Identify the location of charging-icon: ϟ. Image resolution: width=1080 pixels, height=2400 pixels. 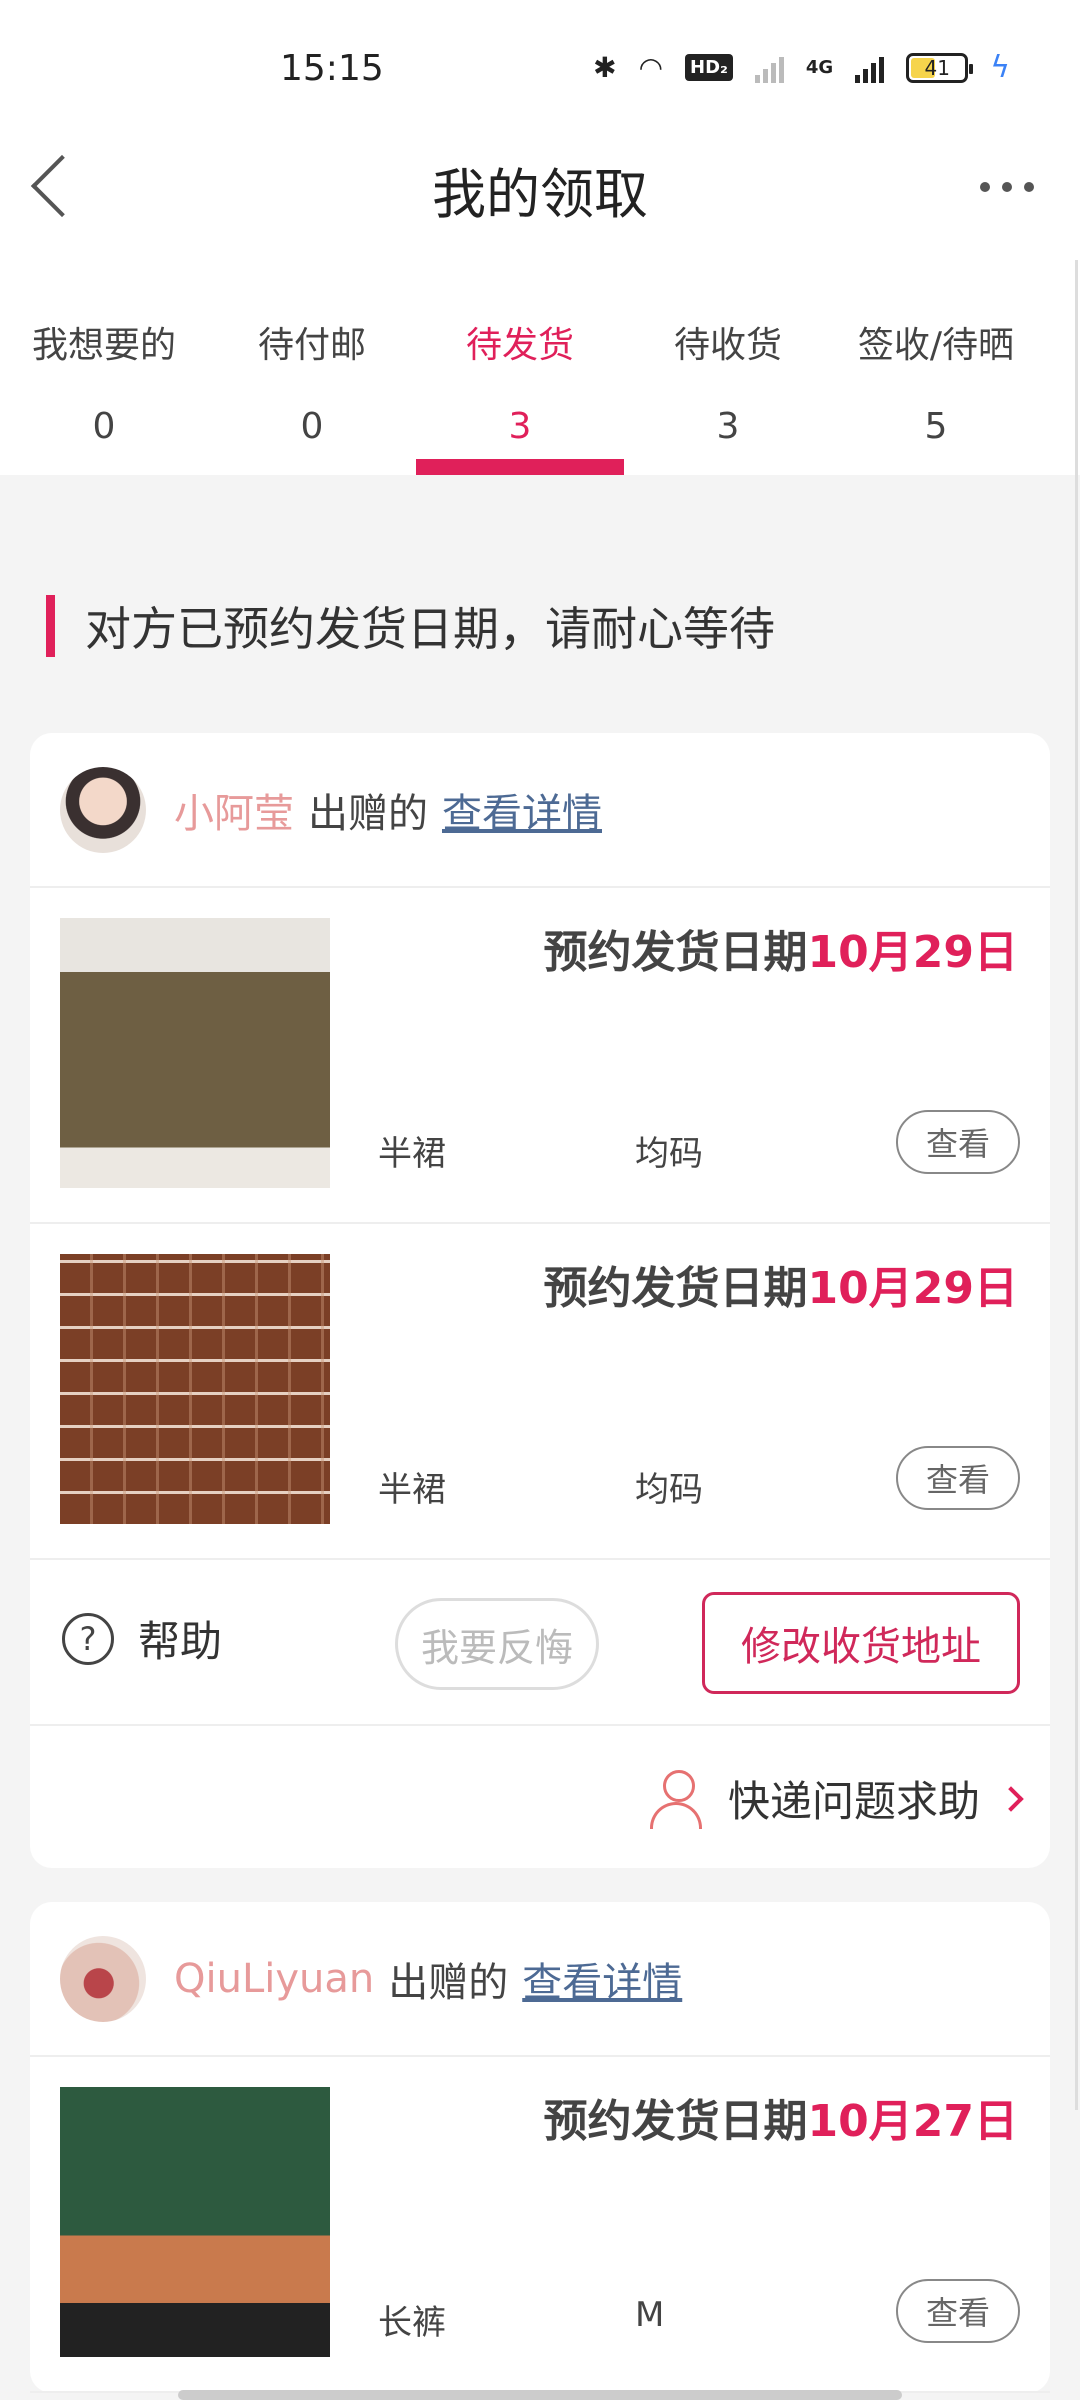
(1000, 67).